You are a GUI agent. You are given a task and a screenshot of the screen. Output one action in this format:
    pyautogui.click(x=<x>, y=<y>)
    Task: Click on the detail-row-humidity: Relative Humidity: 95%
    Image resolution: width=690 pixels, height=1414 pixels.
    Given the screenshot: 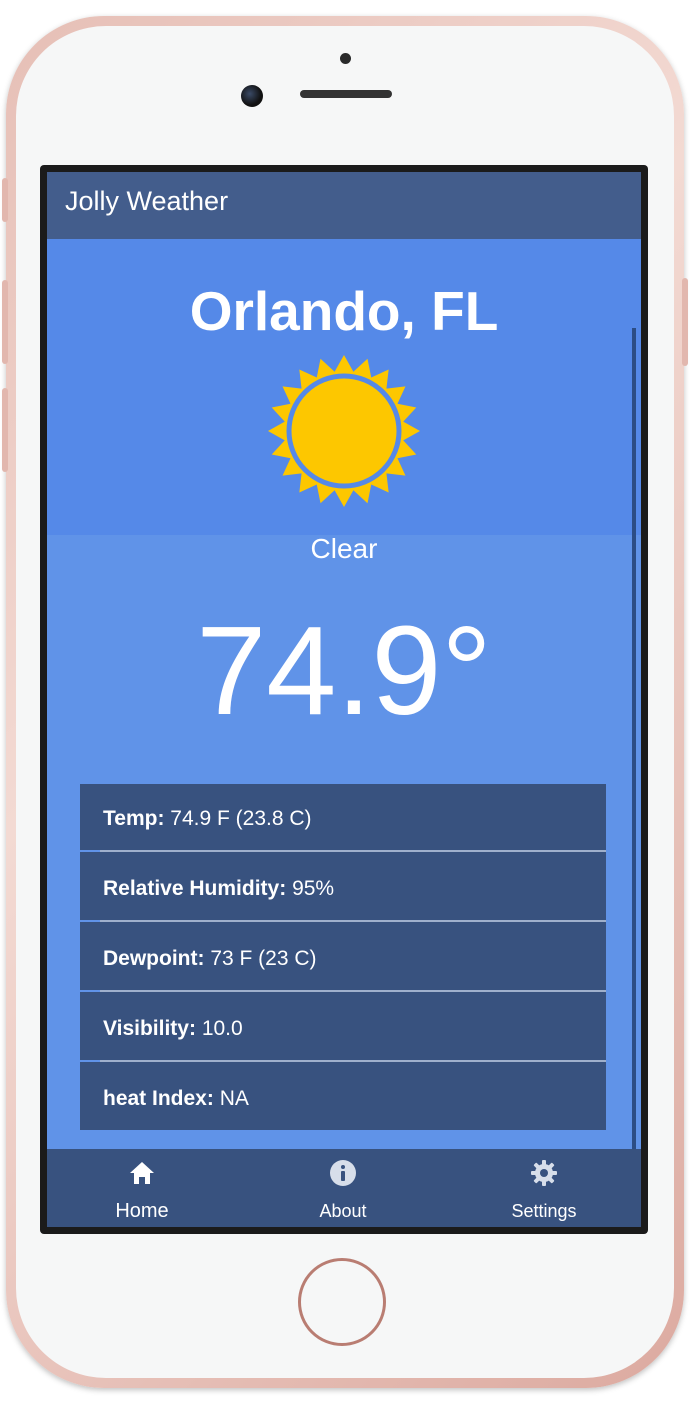 What is the action you would take?
    pyautogui.click(x=343, y=889)
    